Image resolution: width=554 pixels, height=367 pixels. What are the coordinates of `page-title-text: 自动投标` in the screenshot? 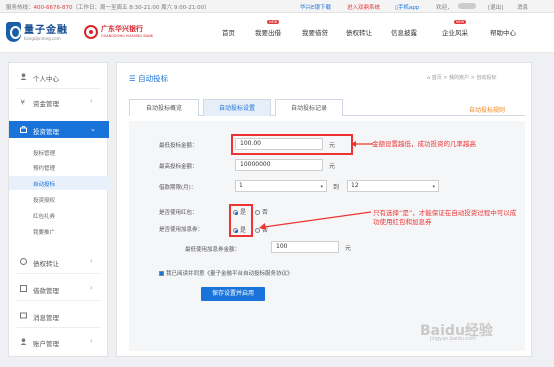 It's located at (153, 78).